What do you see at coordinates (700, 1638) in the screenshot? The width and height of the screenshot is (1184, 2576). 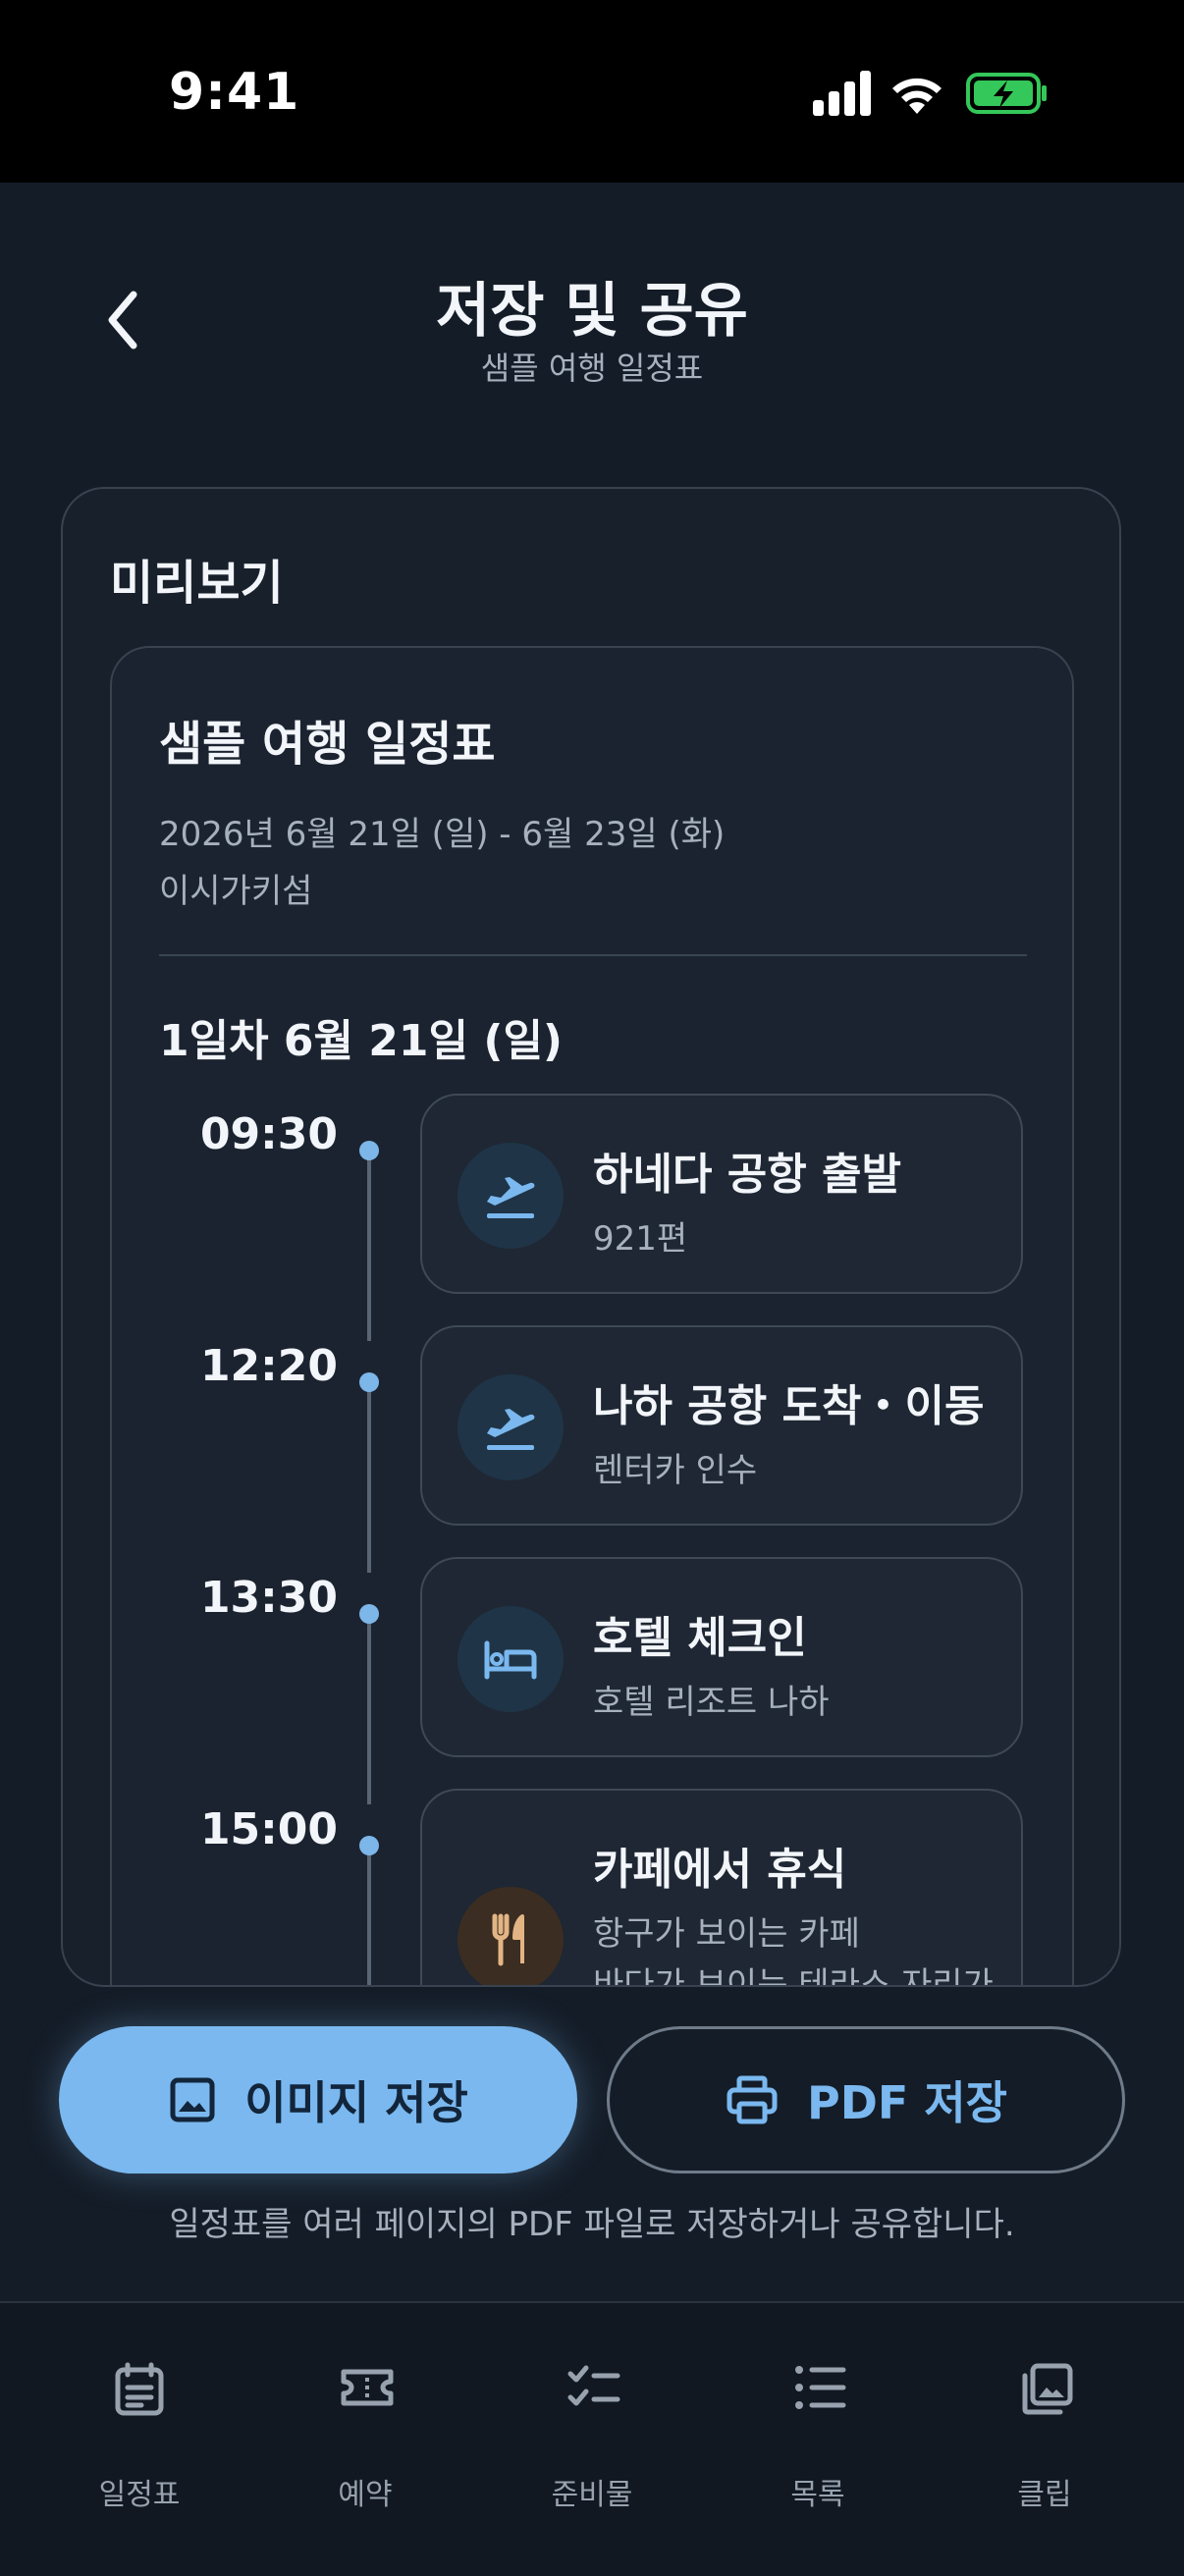 I see `event-title: 호텔 체크인` at bounding box center [700, 1638].